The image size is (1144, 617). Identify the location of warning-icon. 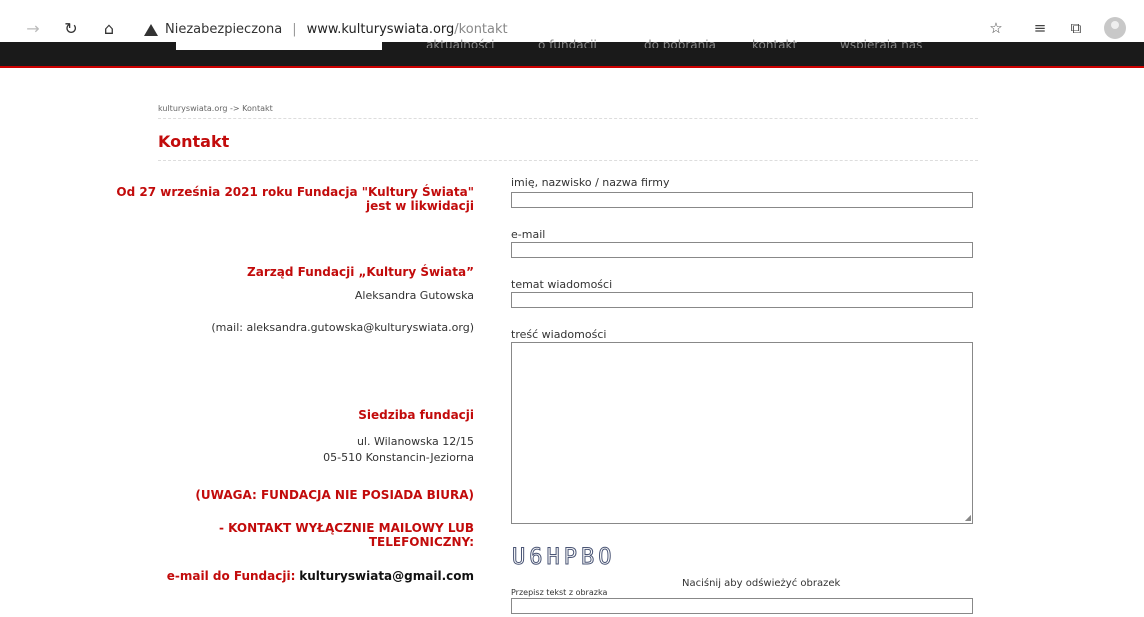
(151, 30).